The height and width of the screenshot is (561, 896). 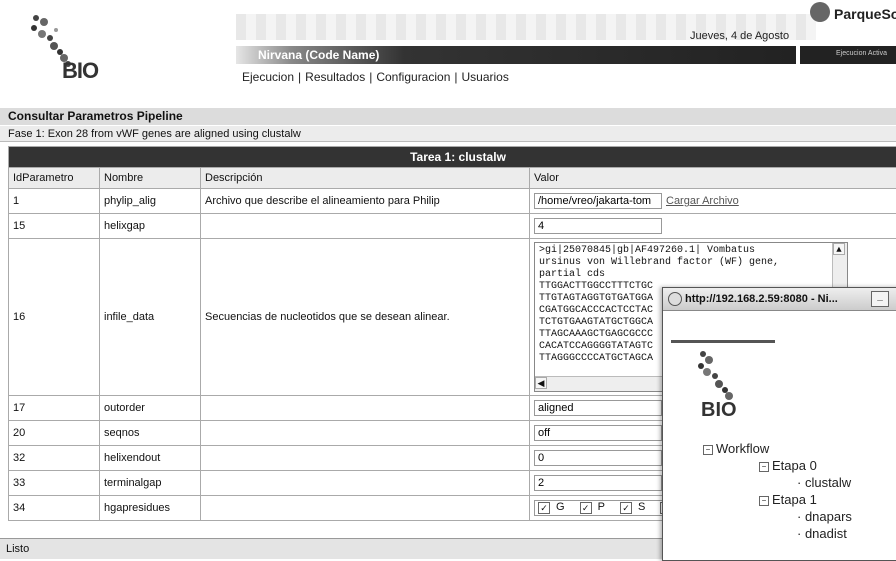 What do you see at coordinates (820, 12) in the screenshot?
I see `parquesoft-icon` at bounding box center [820, 12].